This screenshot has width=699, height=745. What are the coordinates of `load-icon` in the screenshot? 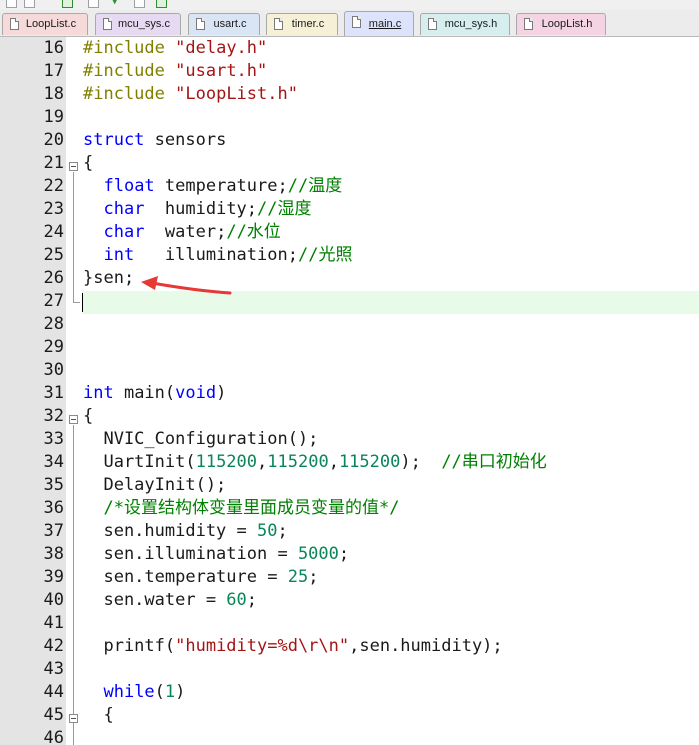 It's located at (93, 4).